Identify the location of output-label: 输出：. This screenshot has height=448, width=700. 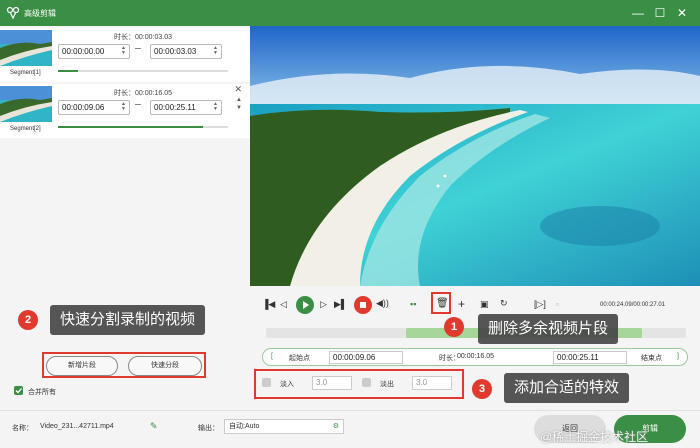
(208, 428).